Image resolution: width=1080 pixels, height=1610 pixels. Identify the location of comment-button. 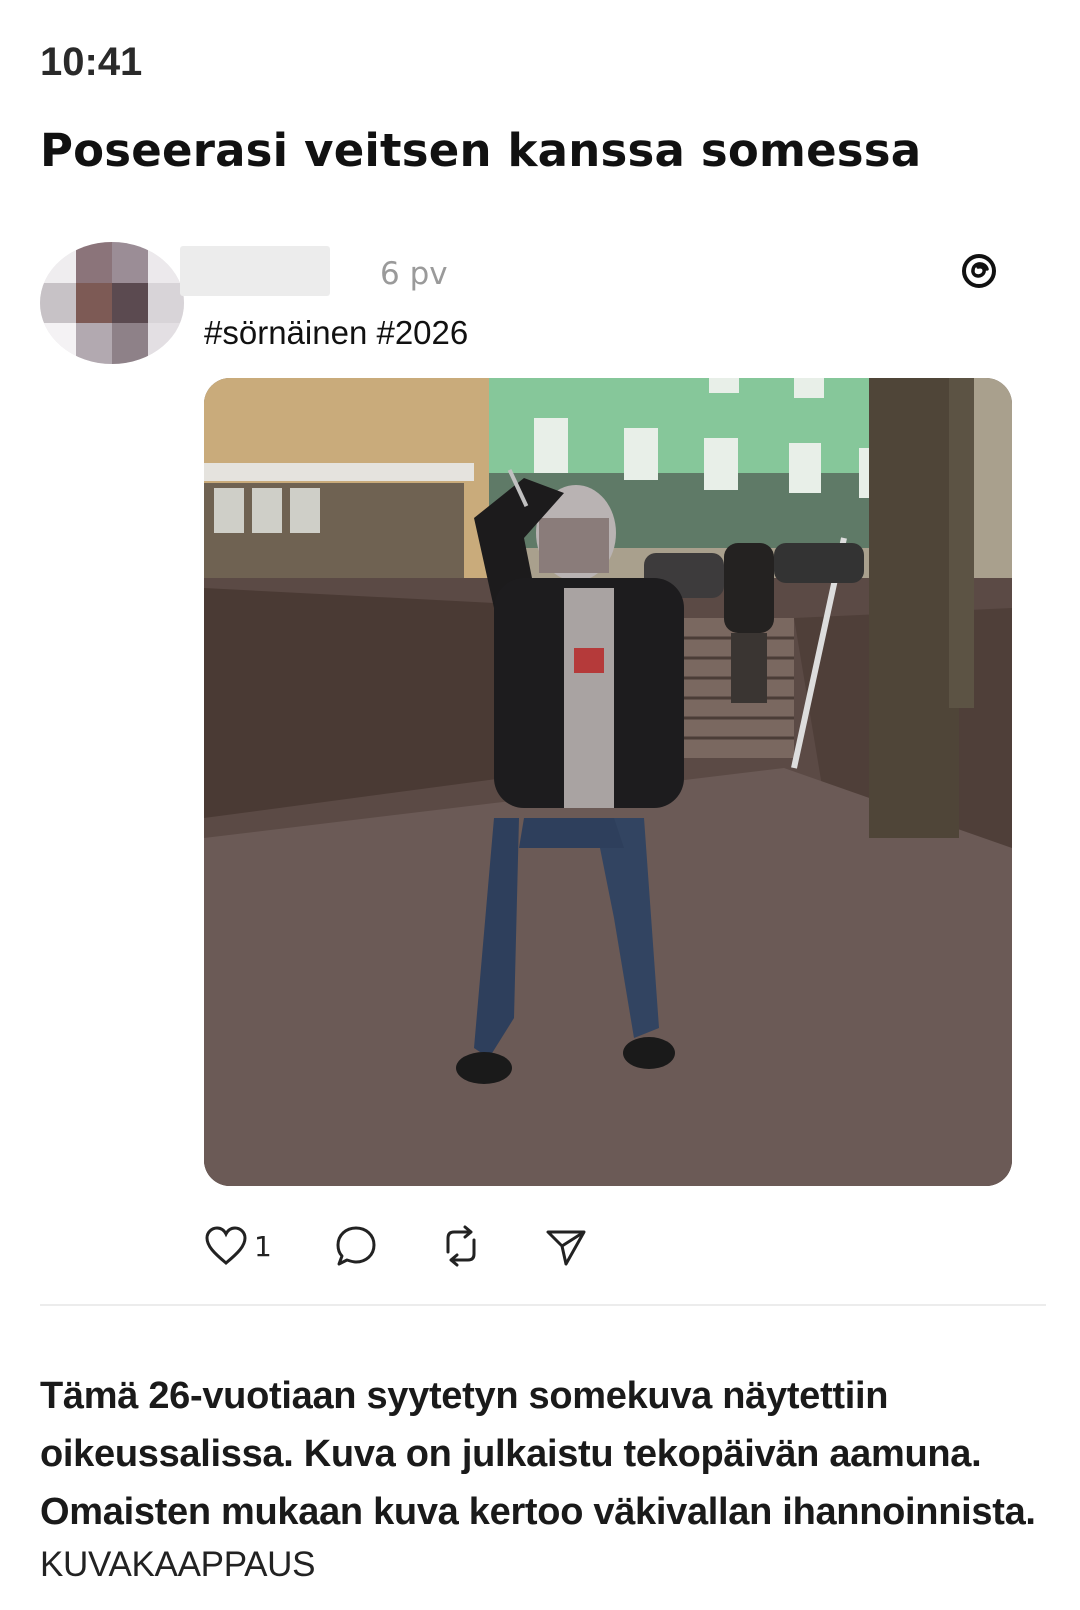
(356, 1246).